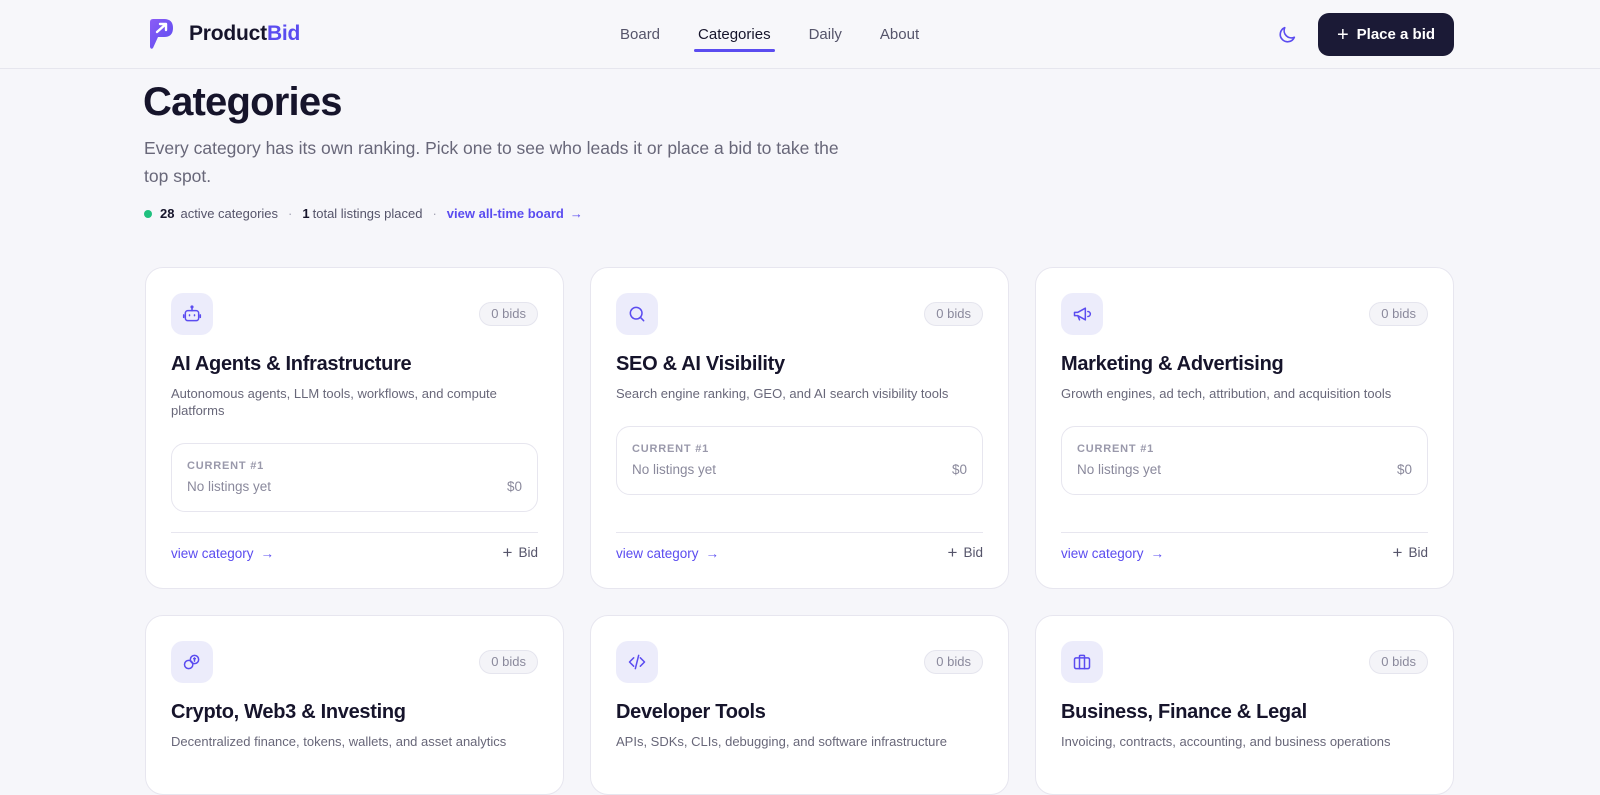 This screenshot has width=1600, height=795. Describe the element at coordinates (291, 364) in the screenshot. I see `category-title: AI Agents & Infrastructure` at that location.